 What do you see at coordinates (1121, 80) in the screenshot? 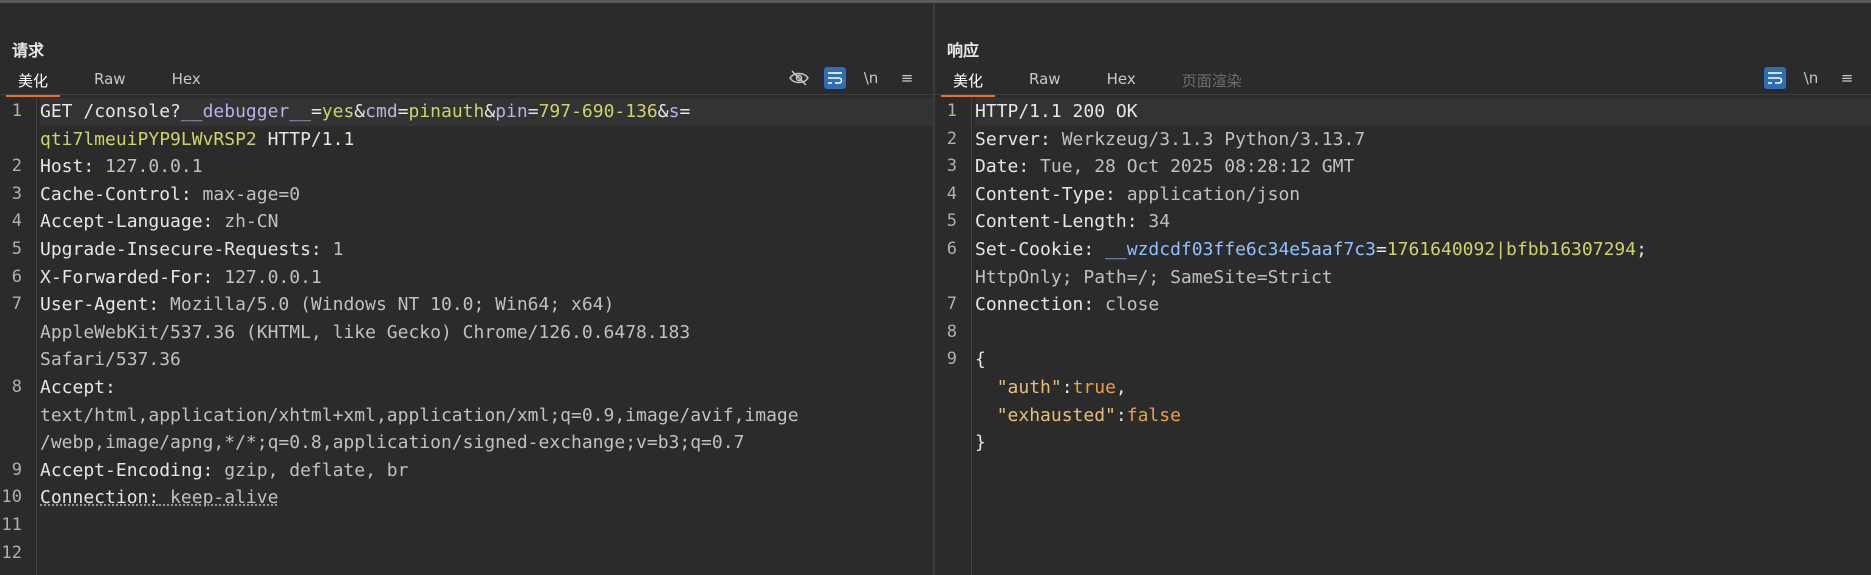
I see `response-tab-hex: Hex` at bounding box center [1121, 80].